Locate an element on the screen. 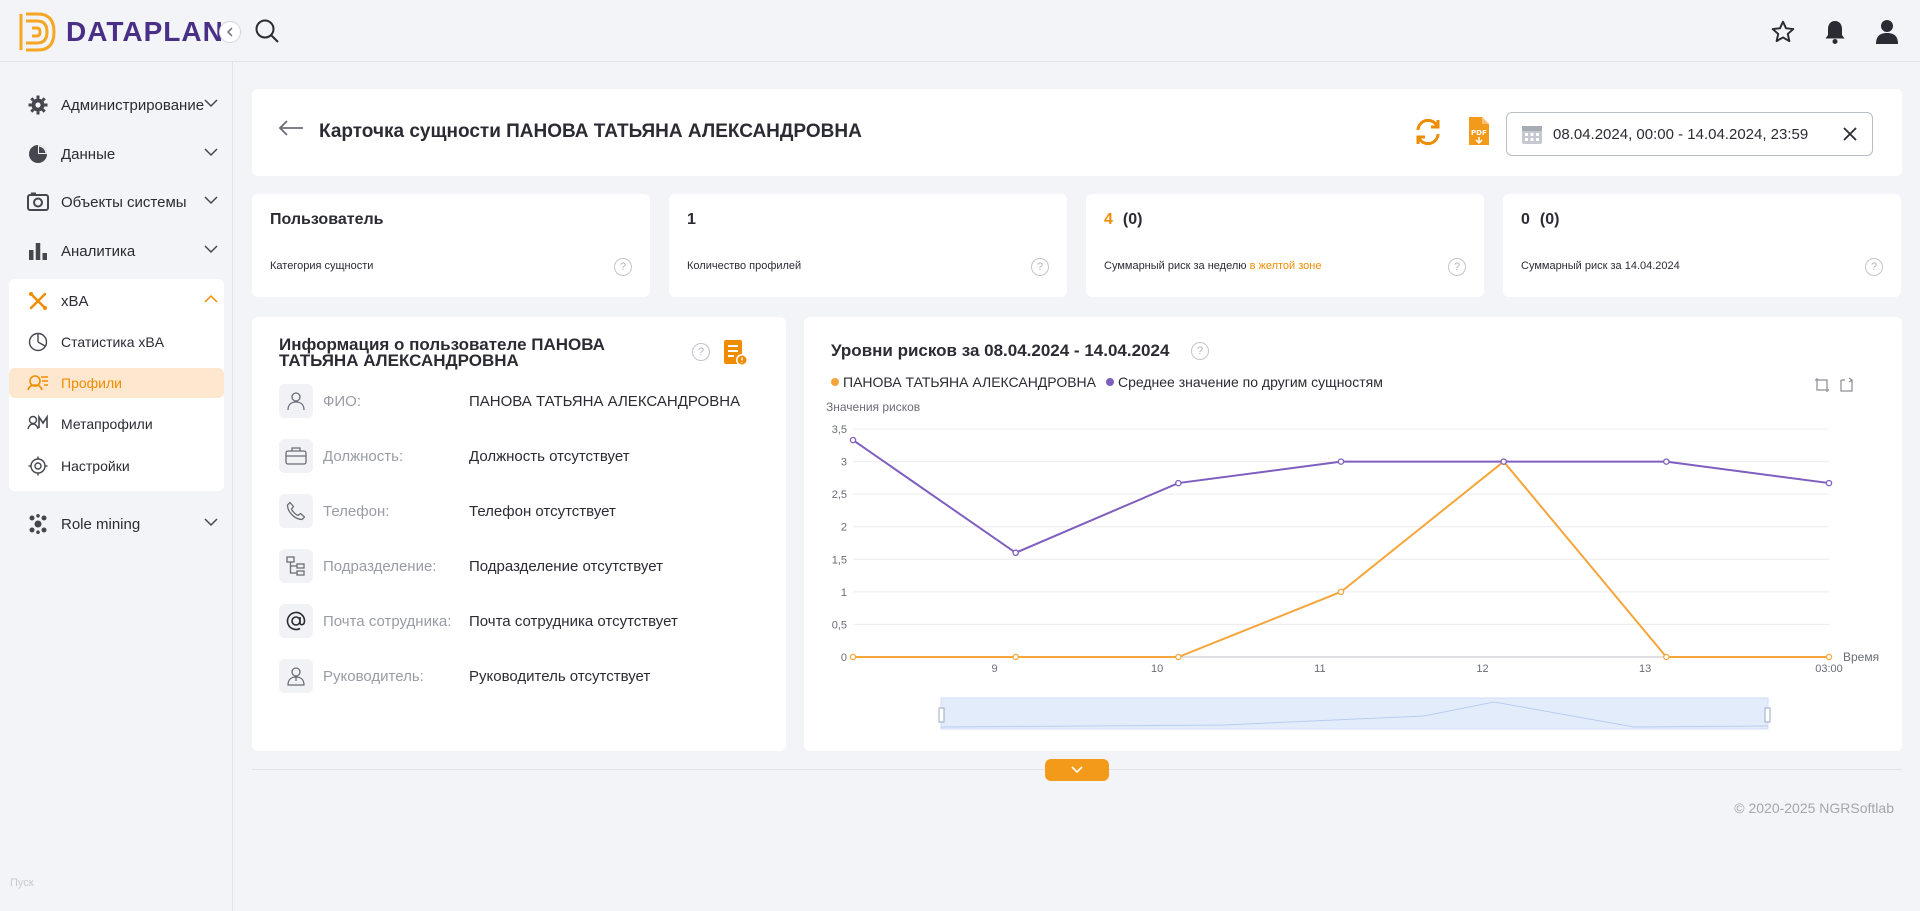 The image size is (1920, 911). zoom-reset-icon is located at coordinates (1846, 385).